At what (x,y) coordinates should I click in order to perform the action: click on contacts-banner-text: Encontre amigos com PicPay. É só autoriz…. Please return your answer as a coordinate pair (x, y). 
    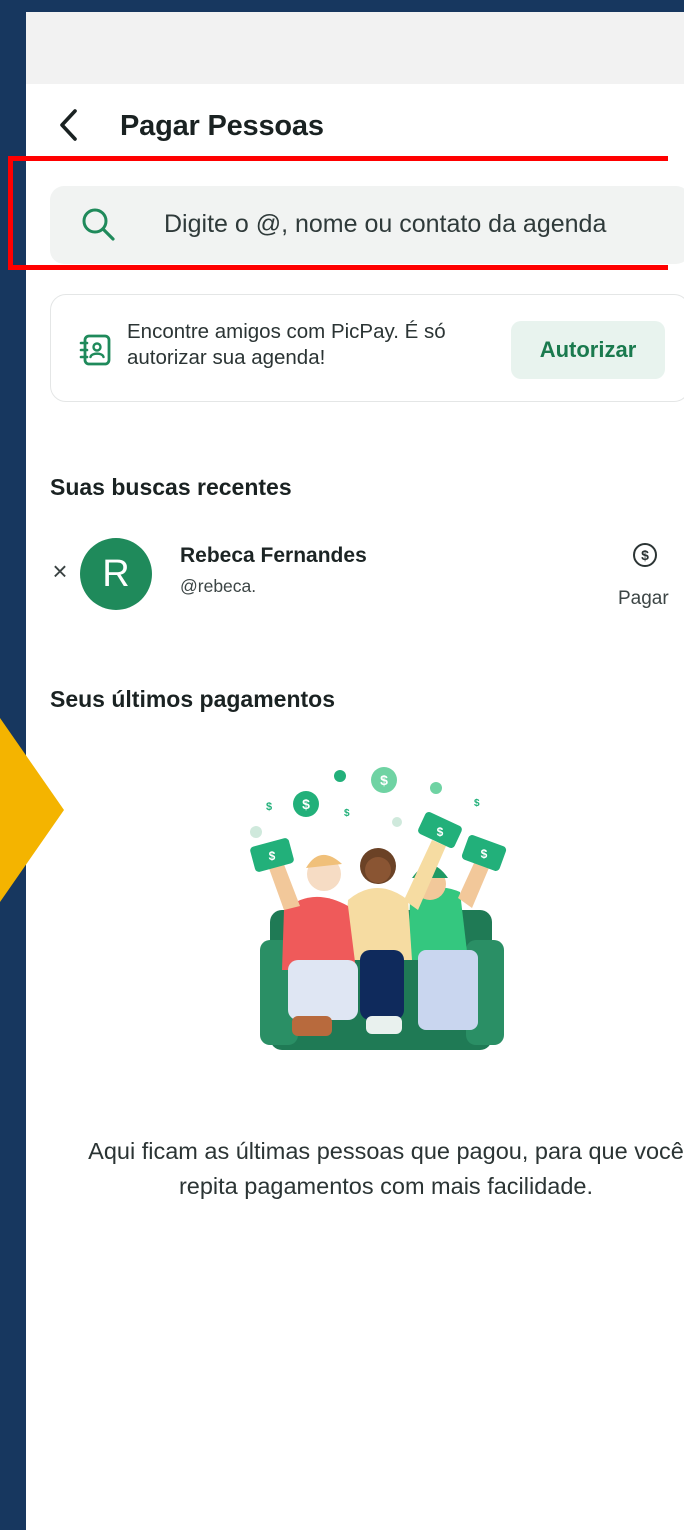
    Looking at the image, I should click on (286, 344).